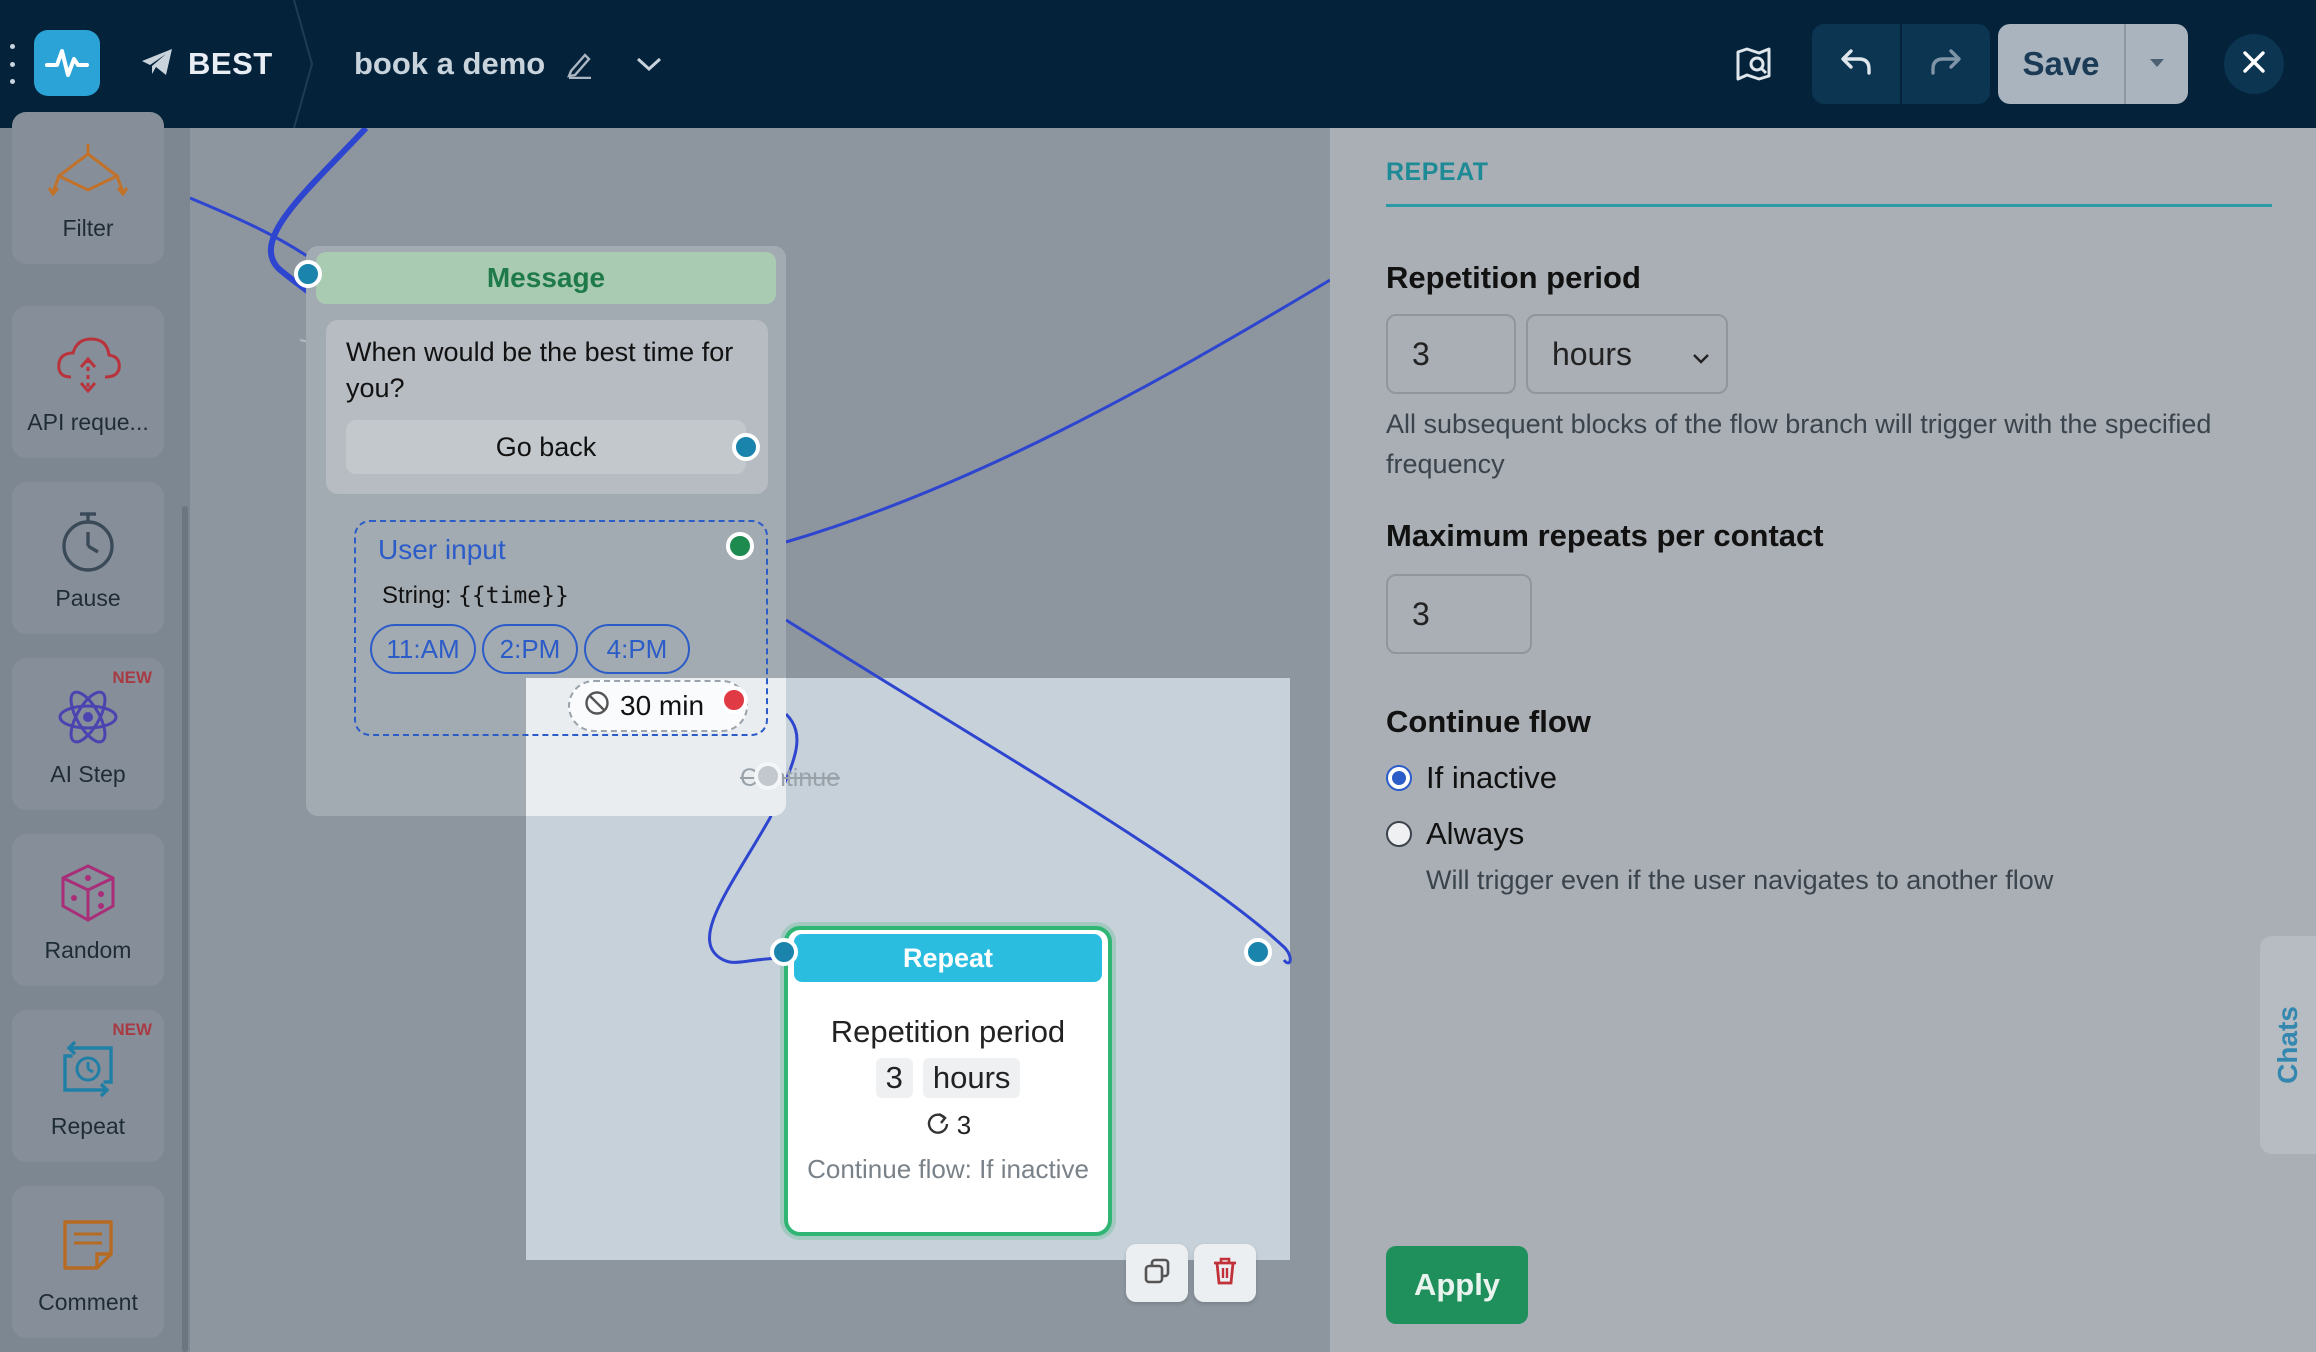 The width and height of the screenshot is (2316, 1352). I want to click on bot-selector: BEST, so click(206, 64).